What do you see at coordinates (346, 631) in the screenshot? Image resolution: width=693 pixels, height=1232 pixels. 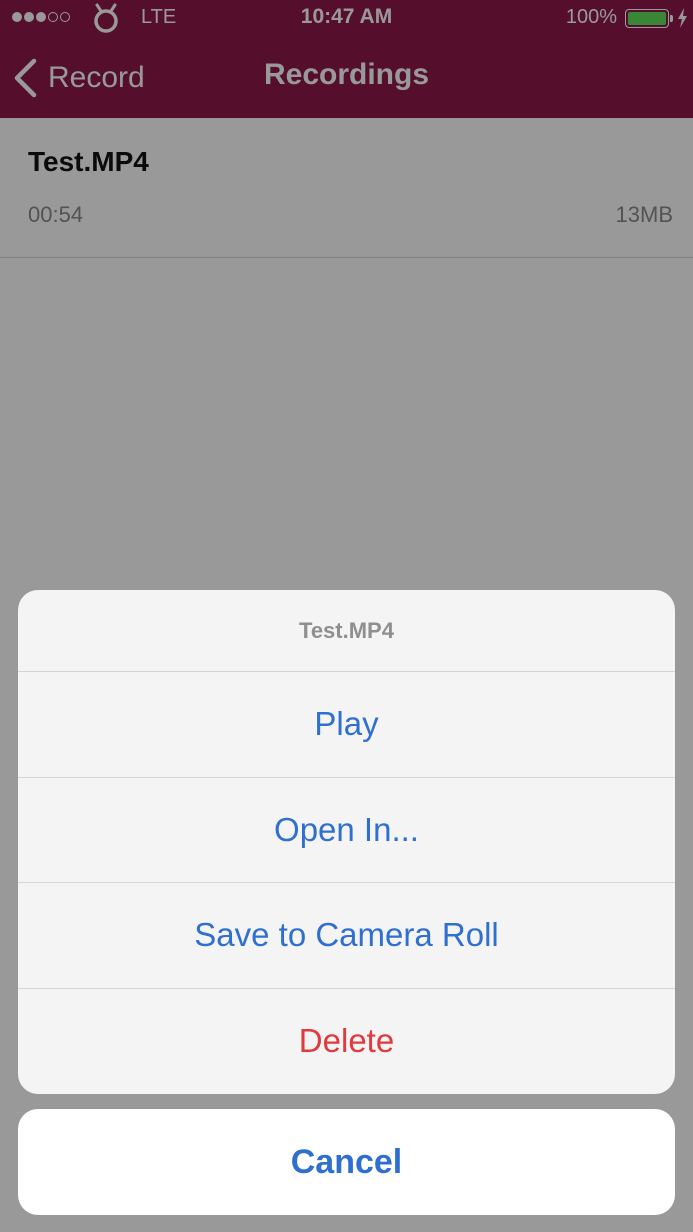 I see `action-sheet-title: Test.MP4` at bounding box center [346, 631].